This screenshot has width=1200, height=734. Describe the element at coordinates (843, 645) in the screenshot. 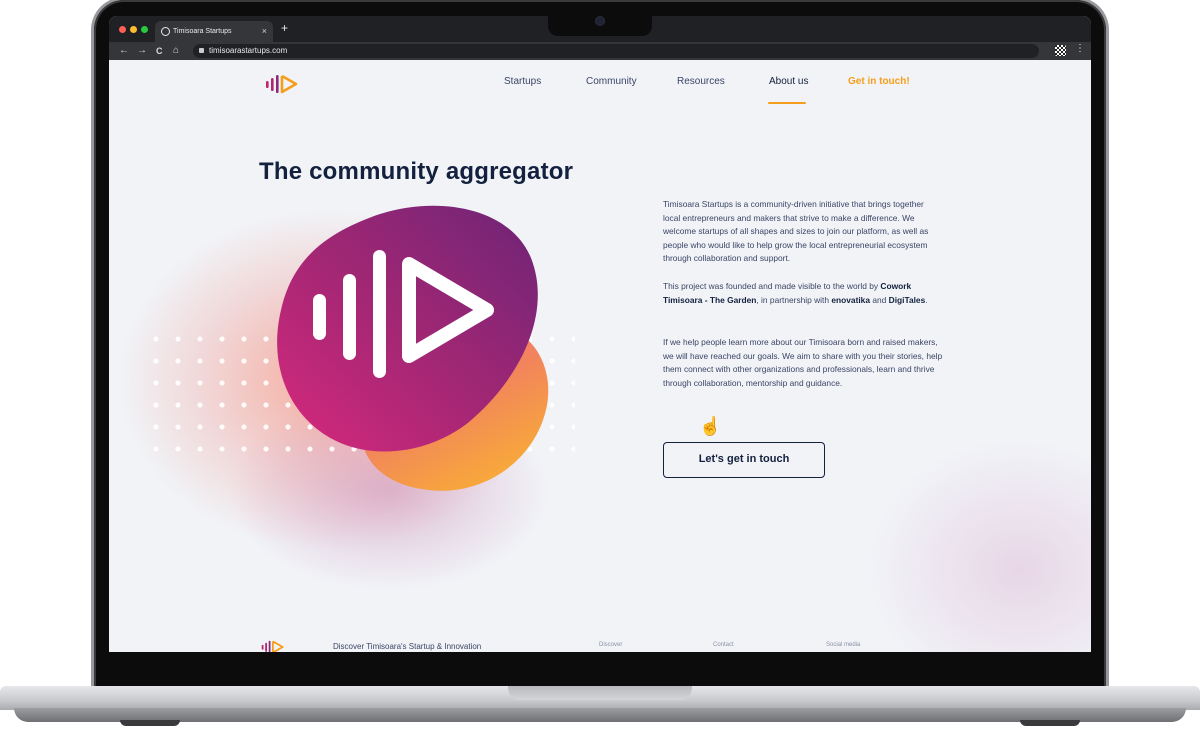

I see `footer-column-social-media: Social media` at that location.